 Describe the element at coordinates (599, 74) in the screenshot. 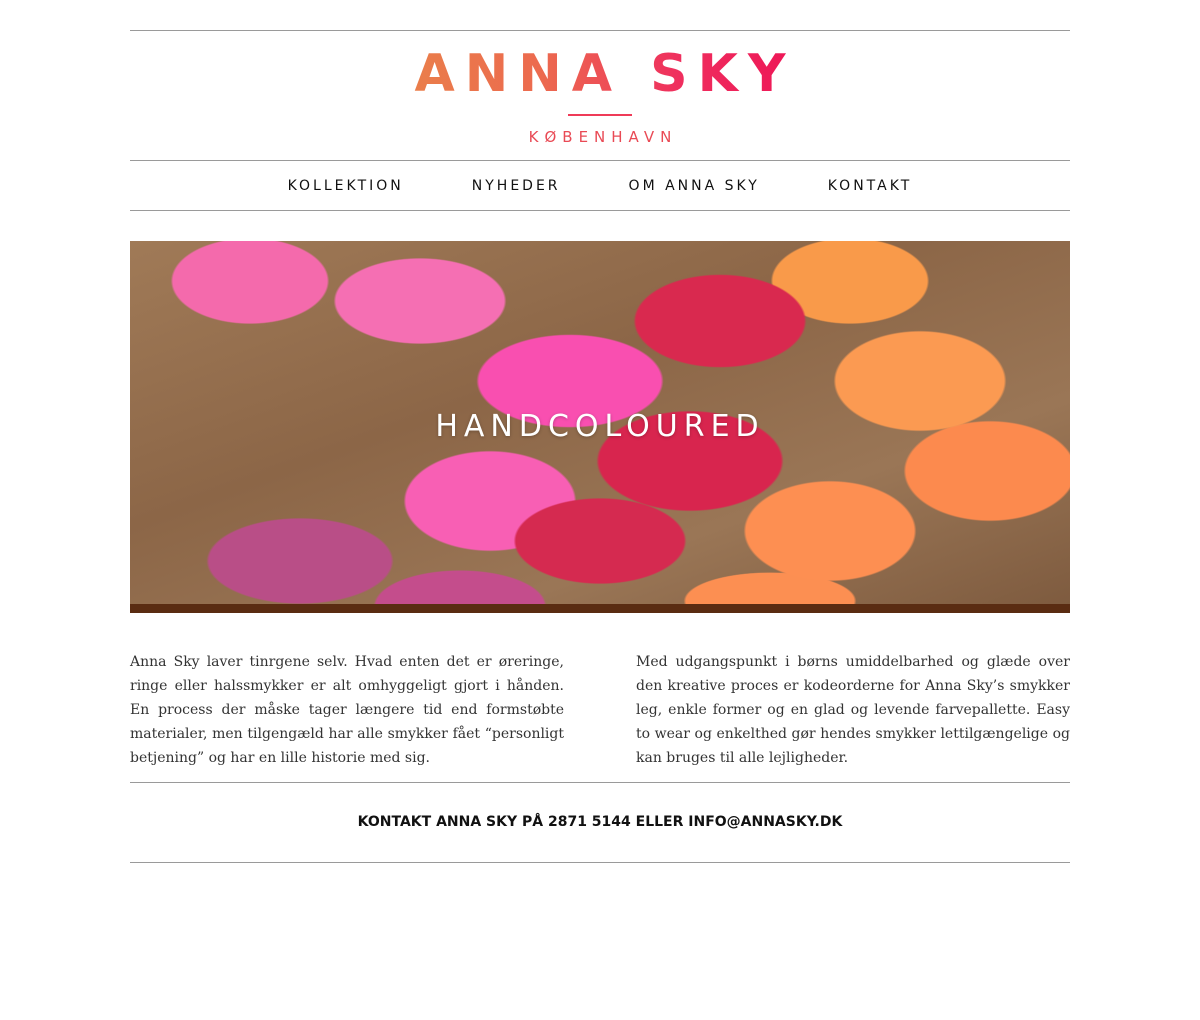

I see `brand-title: ANNA SKY` at that location.